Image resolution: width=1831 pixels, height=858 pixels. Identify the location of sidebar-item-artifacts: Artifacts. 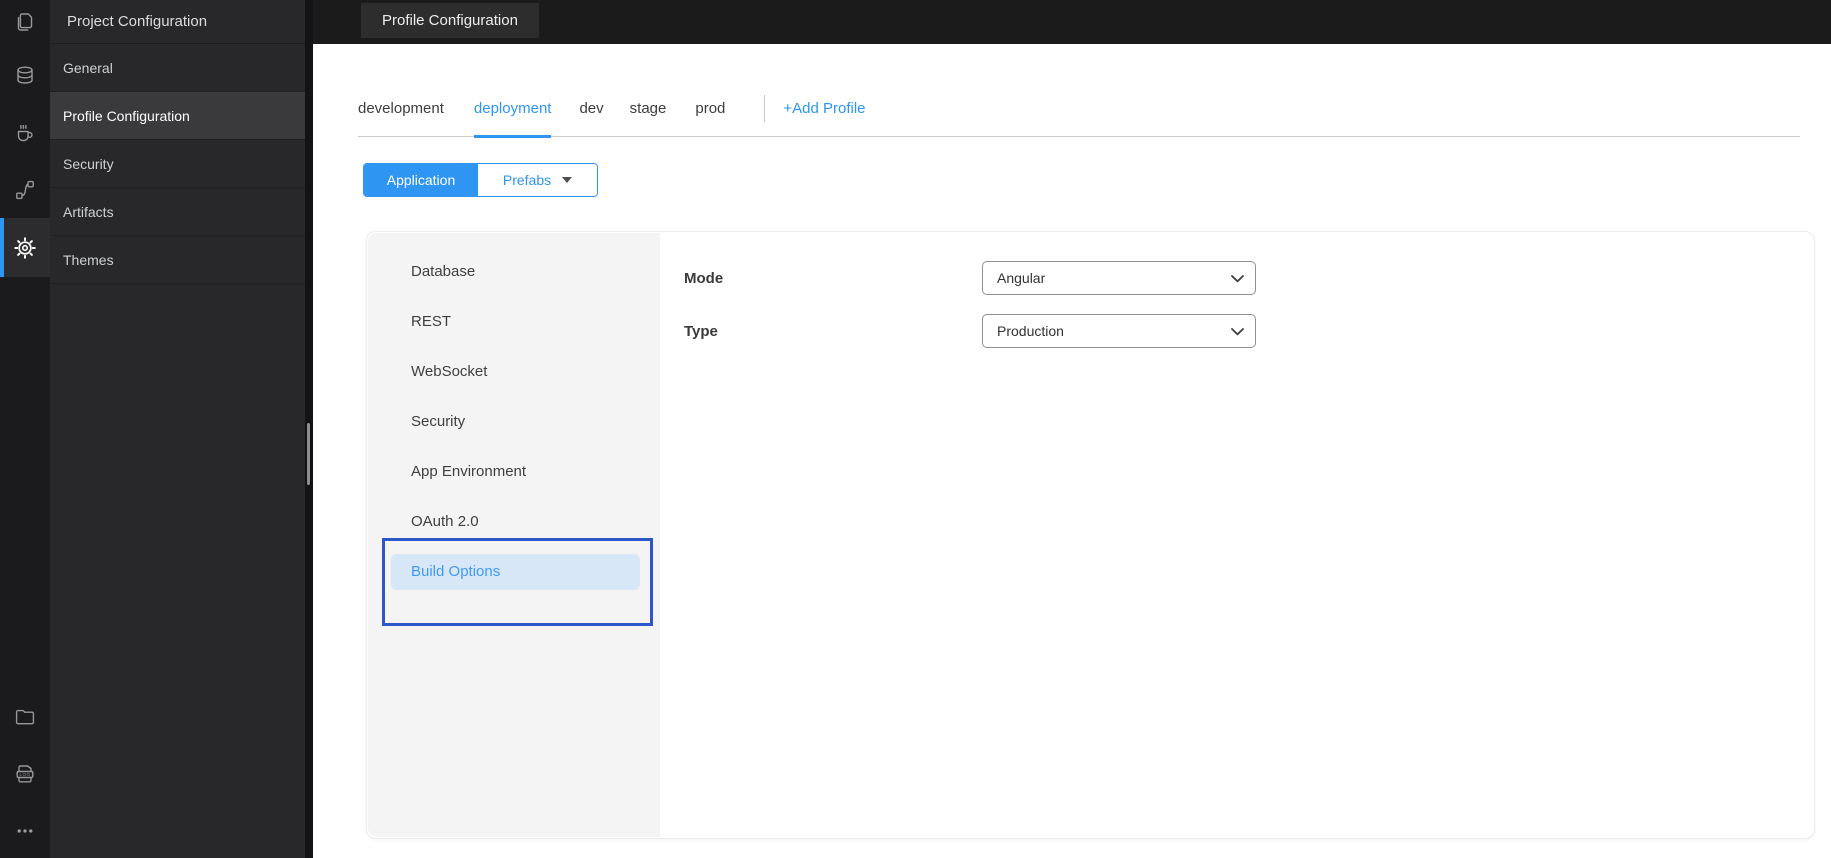
(177, 212).